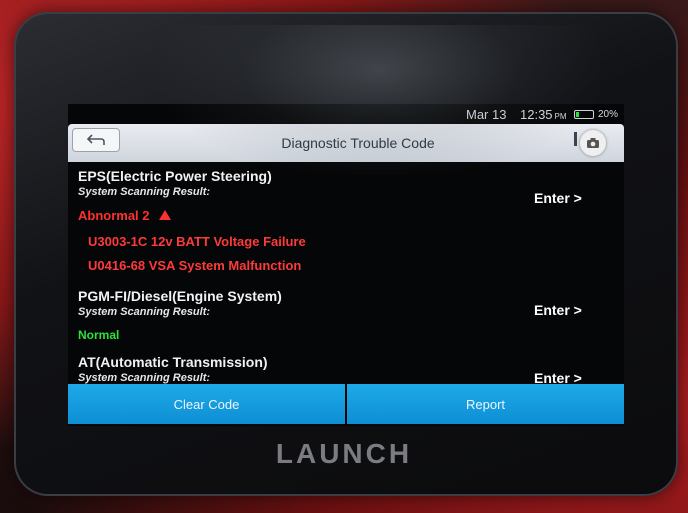 Image resolution: width=688 pixels, height=513 pixels. I want to click on status-time-value: 12:35, so click(536, 114).